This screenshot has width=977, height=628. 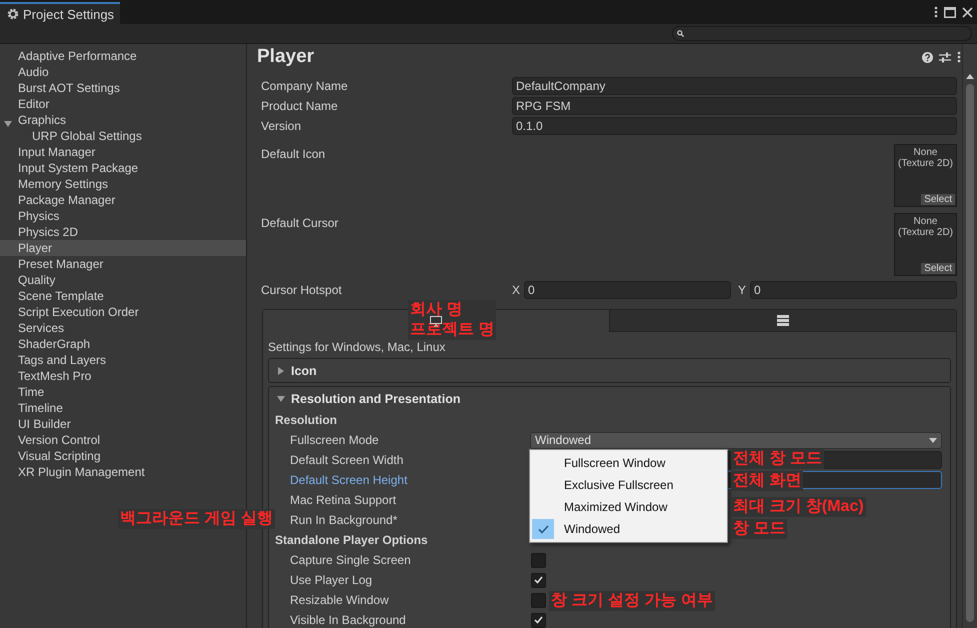 What do you see at coordinates (123, 344) in the screenshot?
I see `sidebar-item: ShaderGraph` at bounding box center [123, 344].